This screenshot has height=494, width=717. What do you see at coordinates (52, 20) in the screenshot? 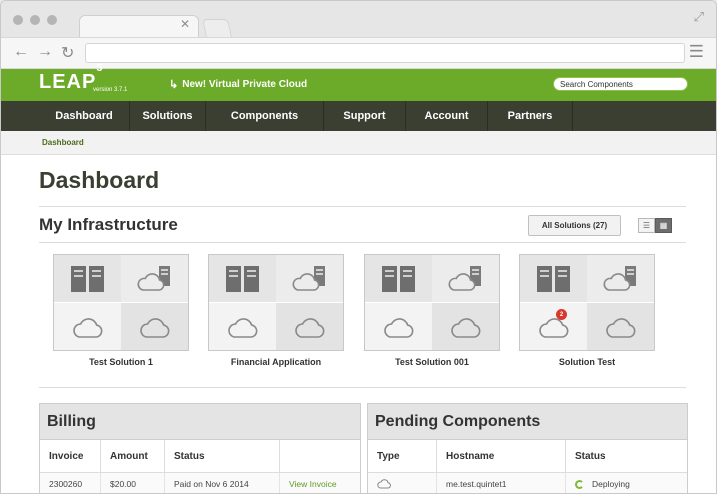
I see `maximize-window-button` at bounding box center [52, 20].